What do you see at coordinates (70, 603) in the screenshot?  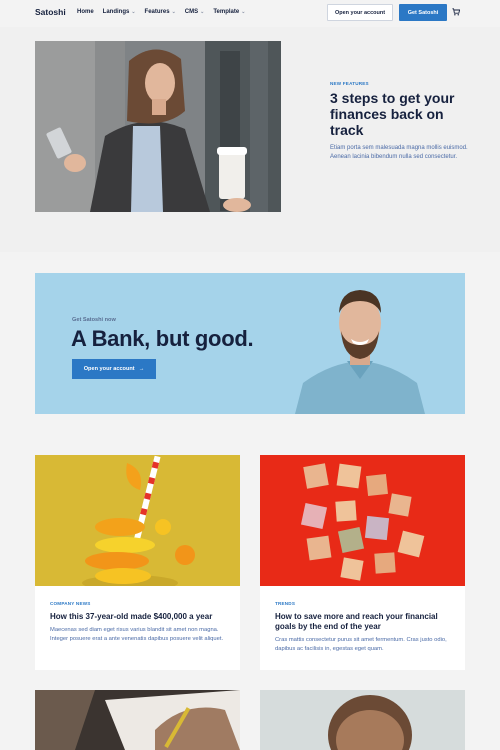 I see `card-tag: COMPANY NEWS` at bounding box center [70, 603].